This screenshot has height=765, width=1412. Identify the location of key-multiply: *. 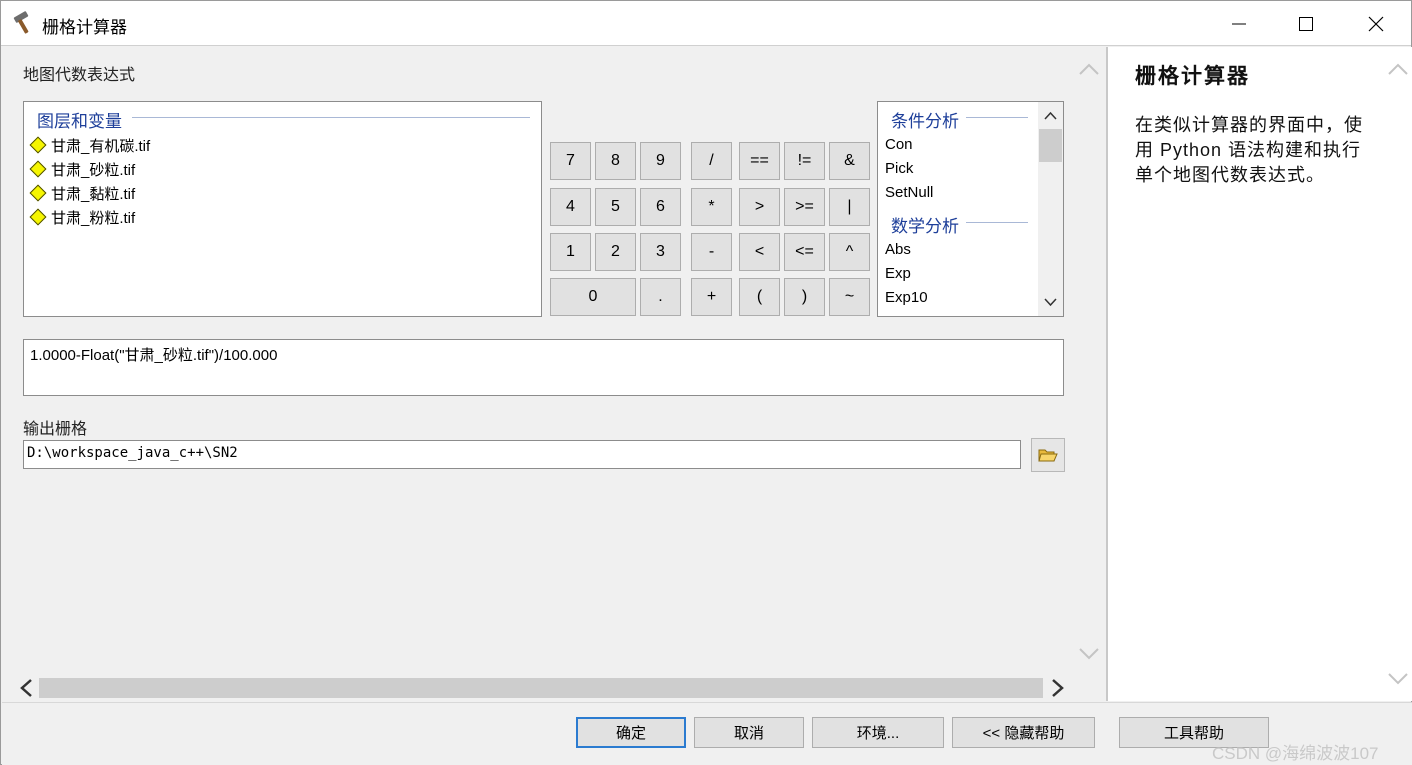
(711, 207).